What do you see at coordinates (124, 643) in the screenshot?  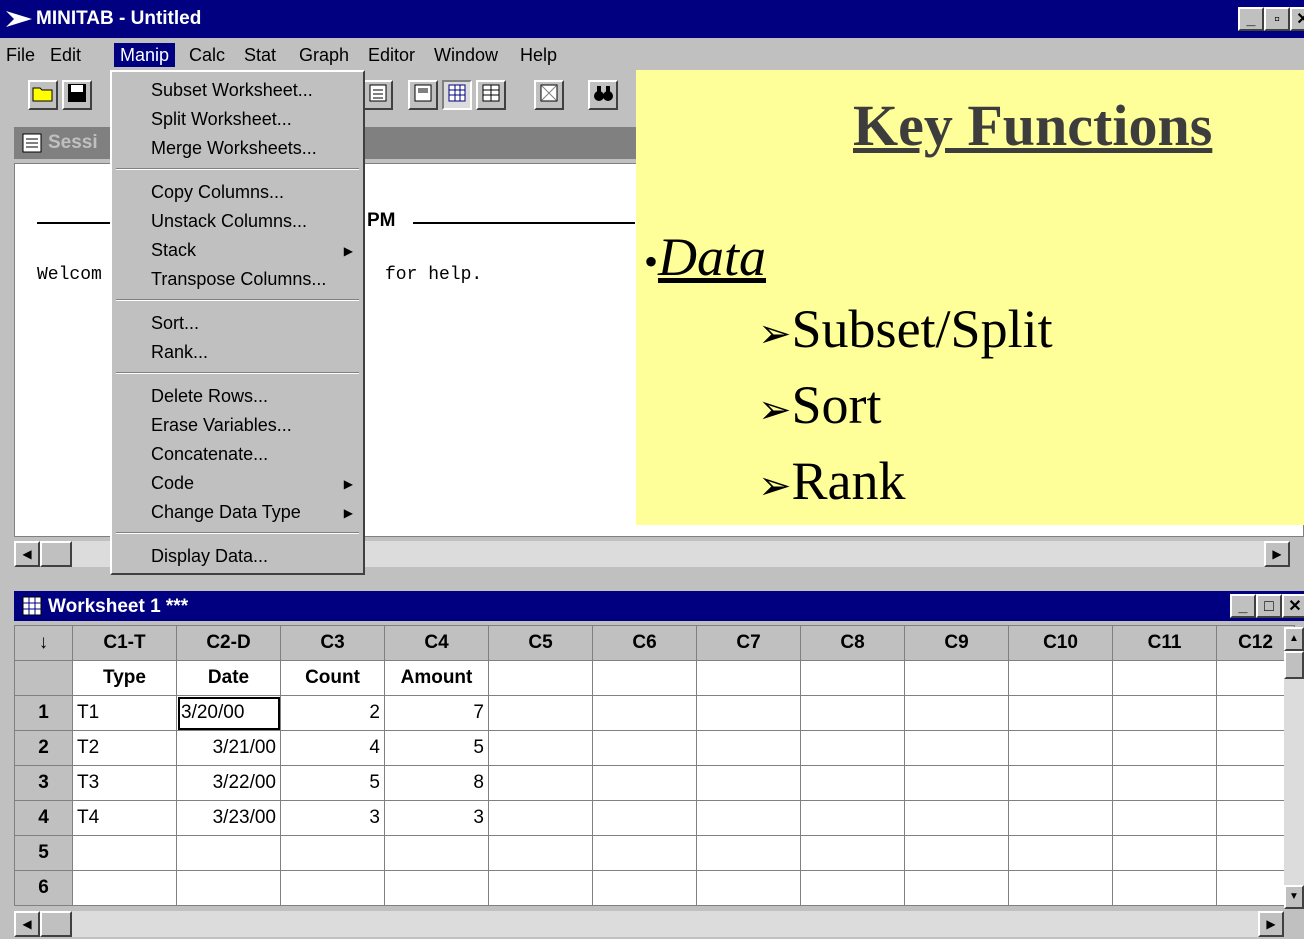 I see `column-header: C1-T` at bounding box center [124, 643].